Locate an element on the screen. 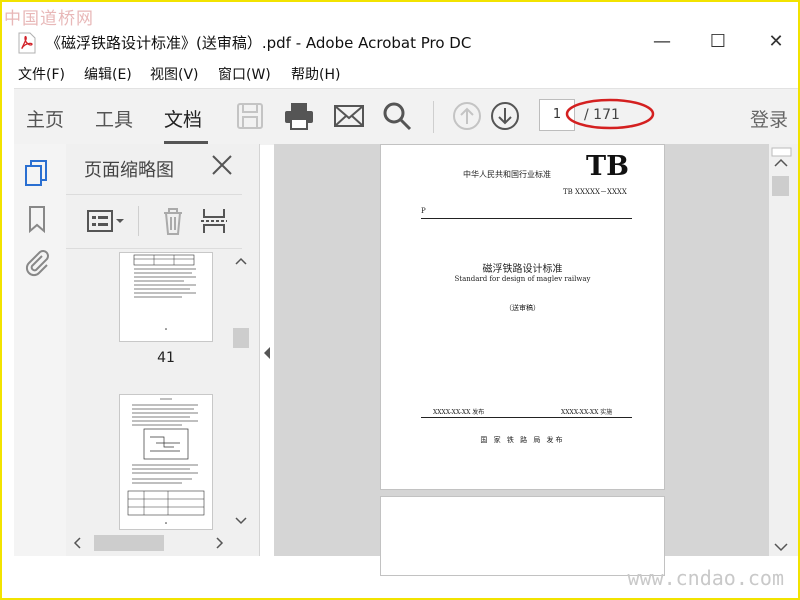 The width and height of the screenshot is (800, 600). doc-code: TB XXXXX－XXXX is located at coordinates (595, 192).